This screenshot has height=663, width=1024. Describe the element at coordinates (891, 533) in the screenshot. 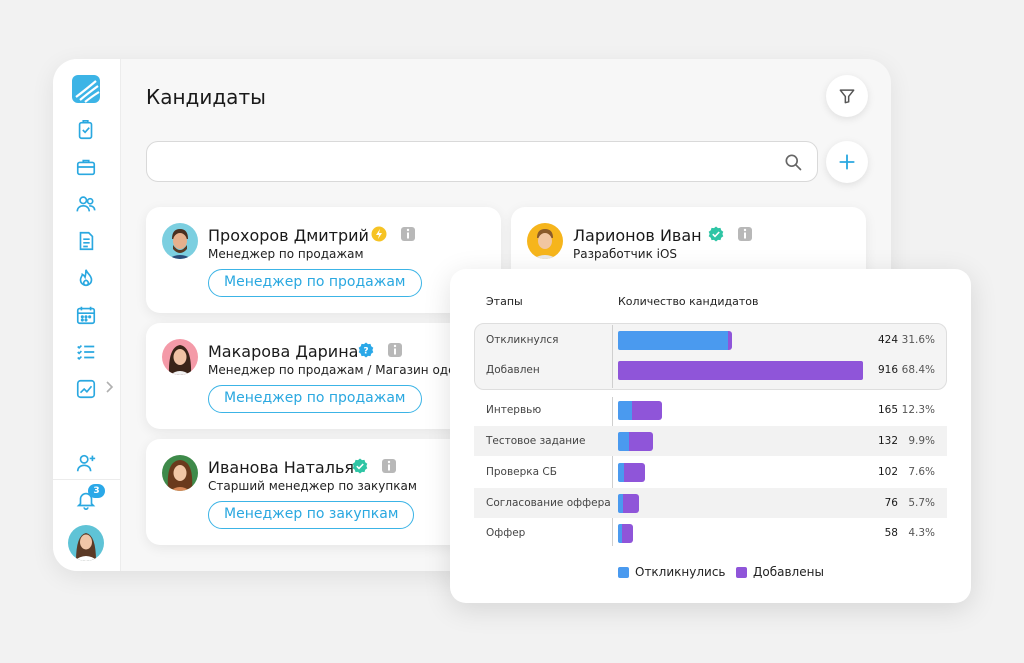

I see `funnel-count: 58` at that location.